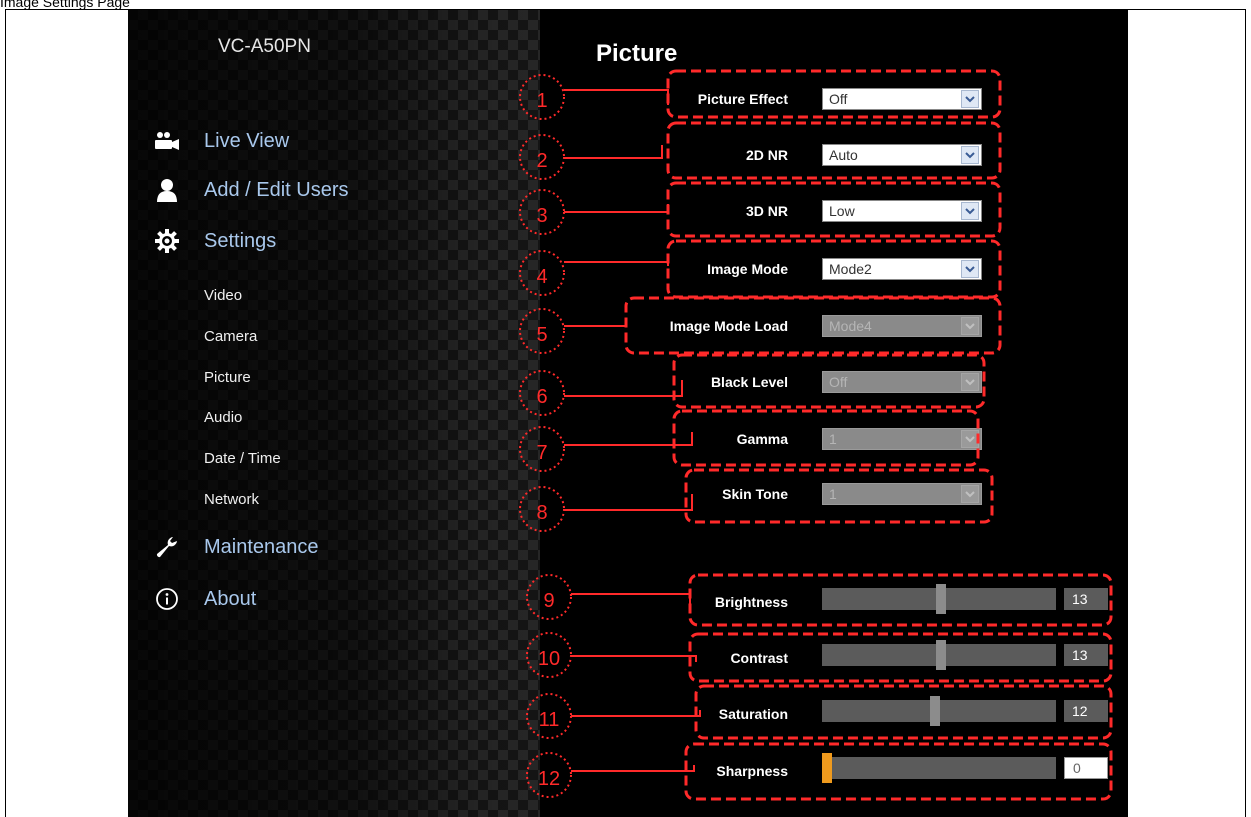 This screenshot has height=817, width=1251. I want to click on picture-effect-select: Off, so click(902, 99).